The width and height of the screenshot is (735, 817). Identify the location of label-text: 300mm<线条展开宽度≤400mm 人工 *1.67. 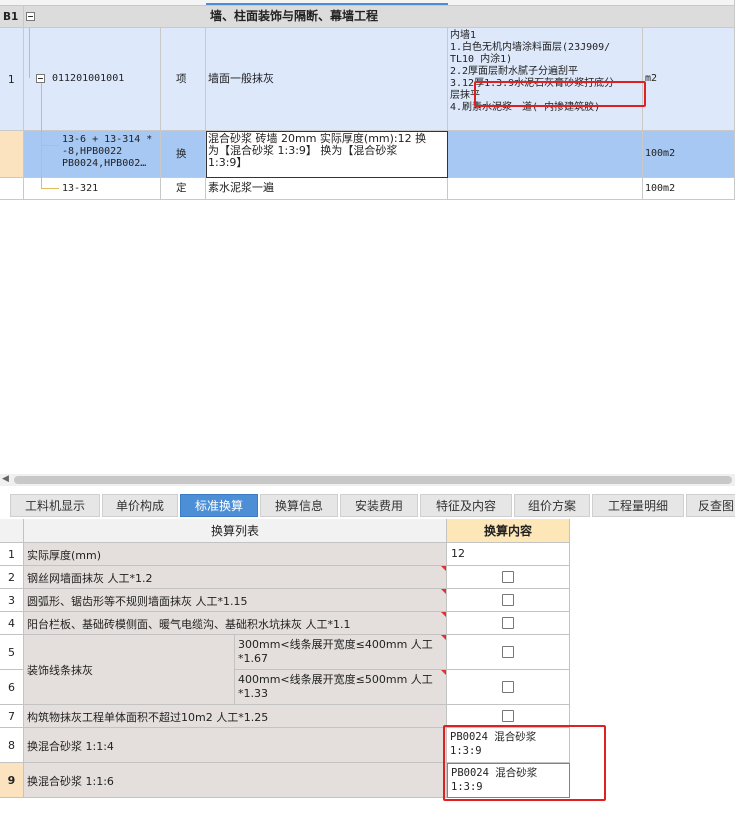
(335, 651).